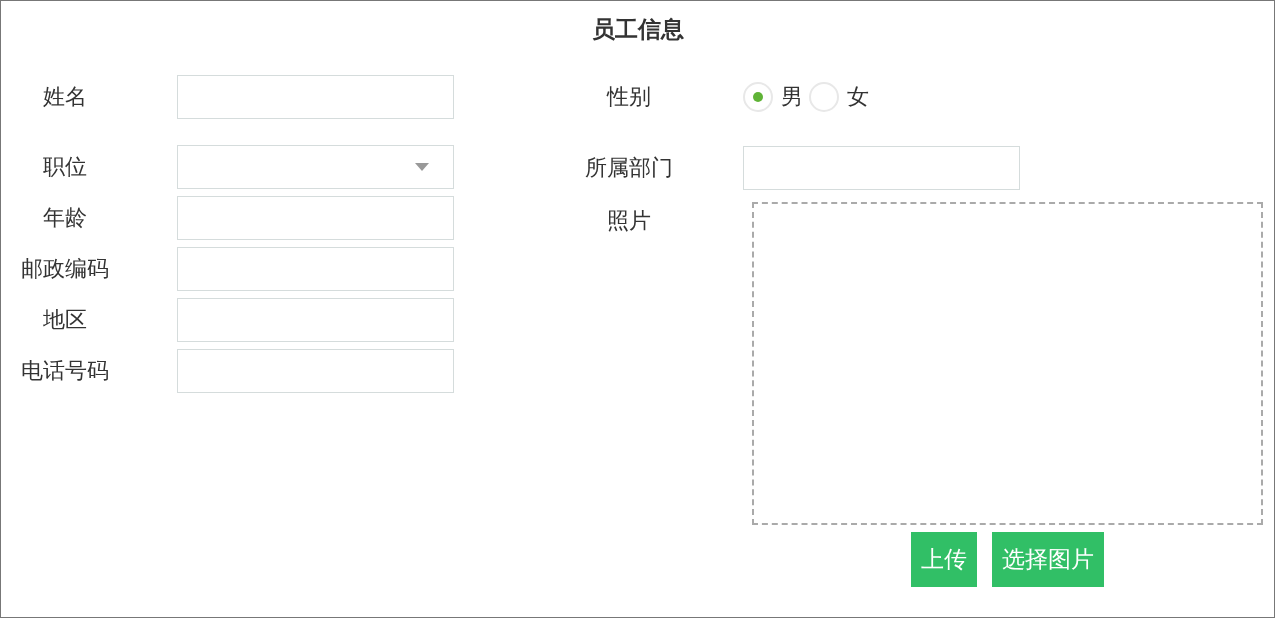  I want to click on field-label: 照片, so click(629, 221).